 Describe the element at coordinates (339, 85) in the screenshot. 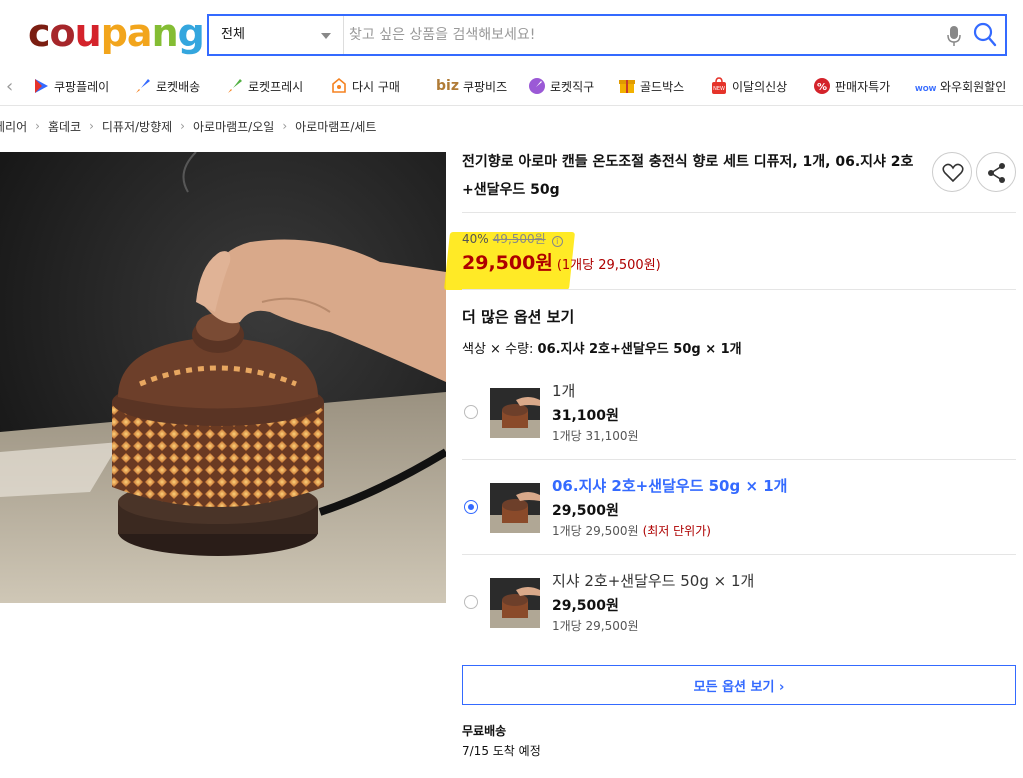

I see `rebuy-icon` at that location.